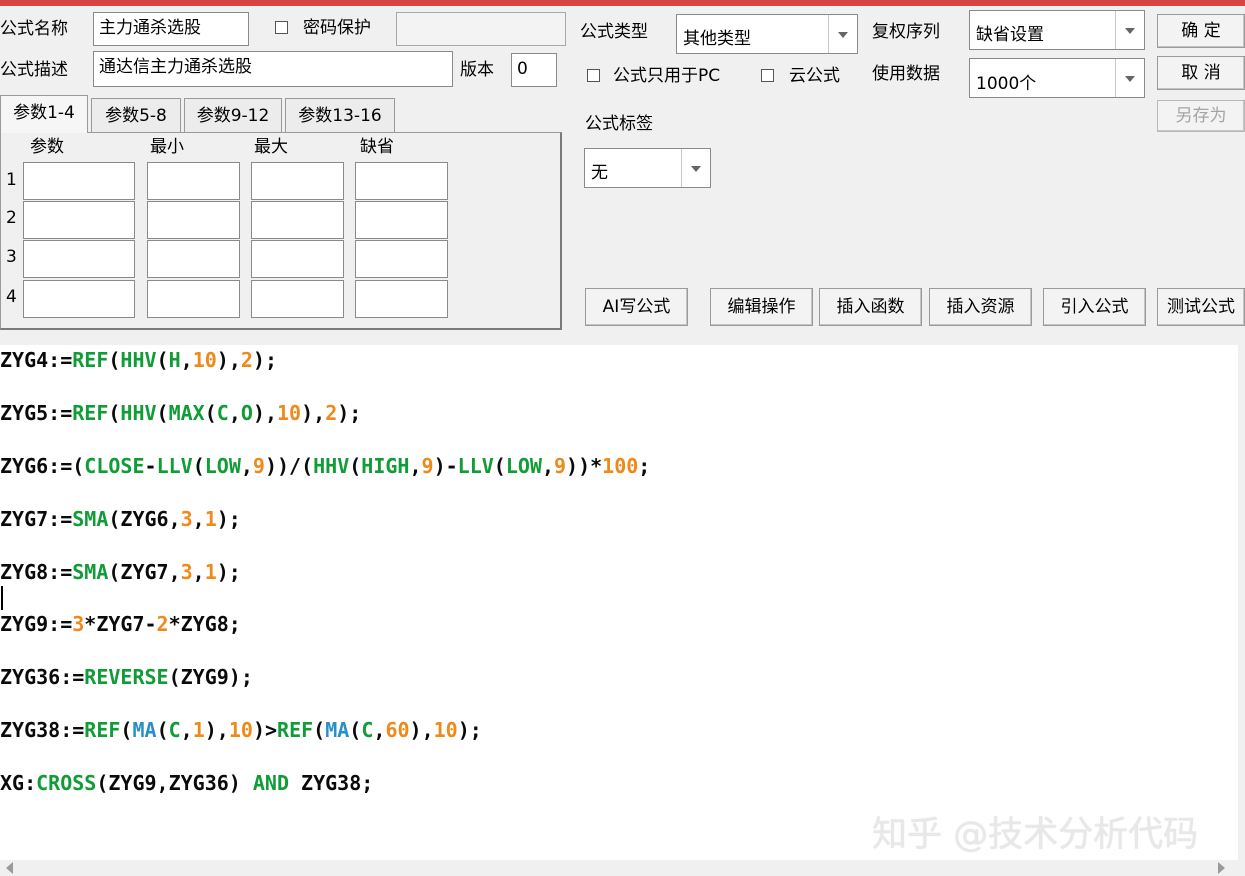 The height and width of the screenshot is (876, 1245). I want to click on insert-resource-button: 插入资源, so click(980, 307).